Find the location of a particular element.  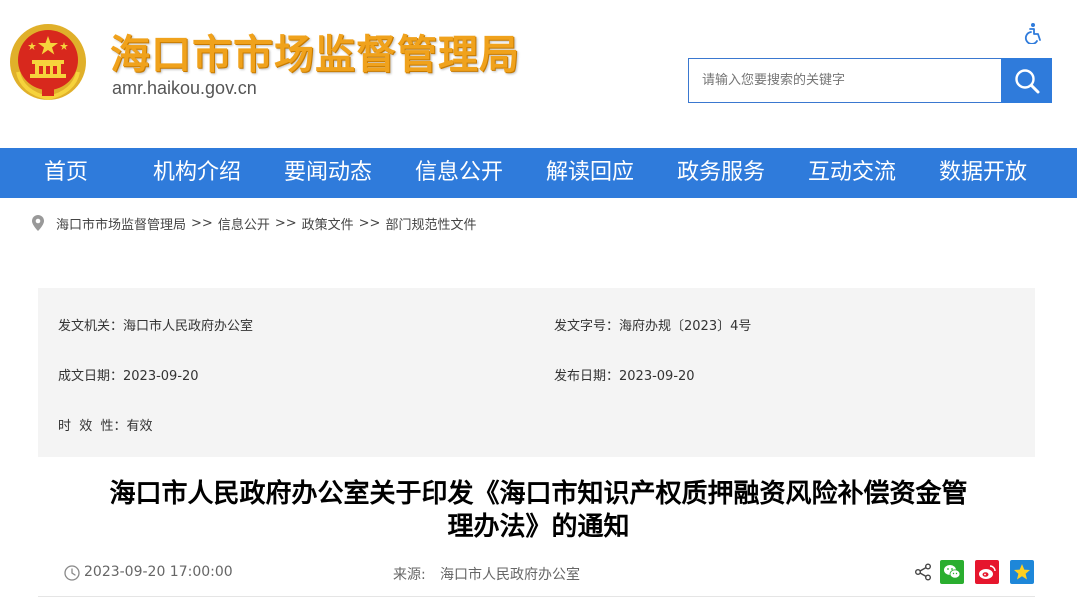

meta-created-date: 成文日期：2023-09-20 is located at coordinates (128, 374).